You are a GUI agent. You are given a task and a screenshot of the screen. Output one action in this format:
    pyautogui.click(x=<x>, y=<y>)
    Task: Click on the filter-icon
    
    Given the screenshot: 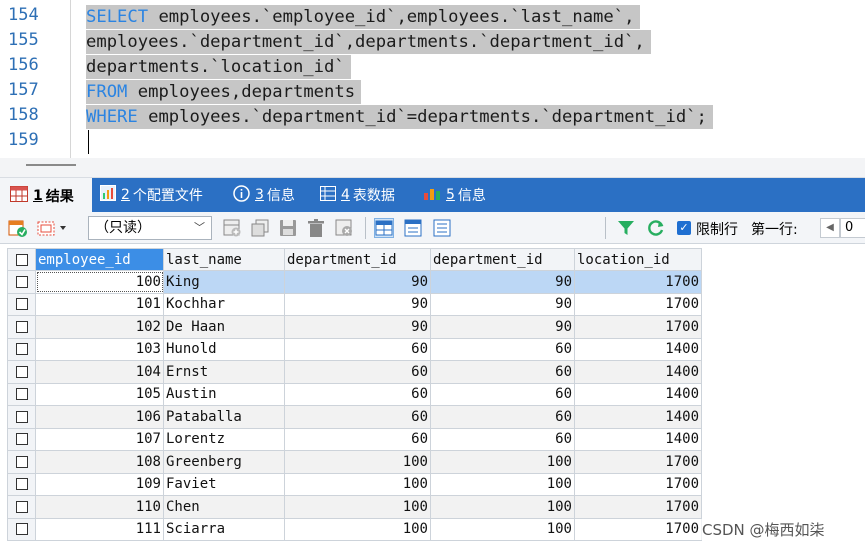 What is the action you would take?
    pyautogui.click(x=626, y=228)
    